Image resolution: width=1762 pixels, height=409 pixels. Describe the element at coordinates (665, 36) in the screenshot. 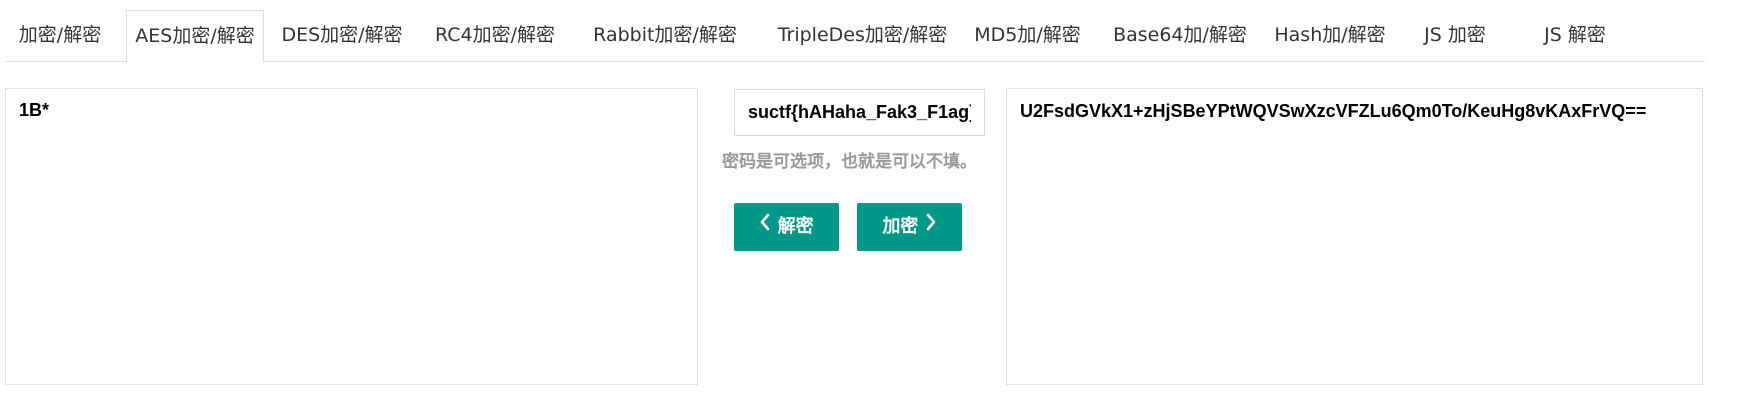

I see `tab-rabbit: Rabbit加密/解密` at that location.